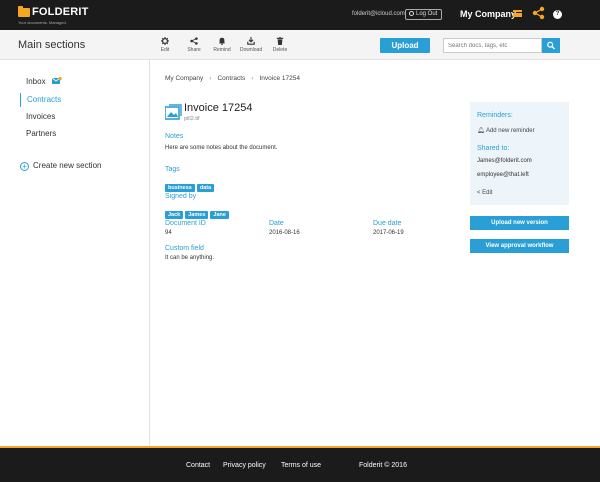 Image resolution: width=600 pixels, height=482 pixels. I want to click on upload-button: Upload, so click(405, 45).